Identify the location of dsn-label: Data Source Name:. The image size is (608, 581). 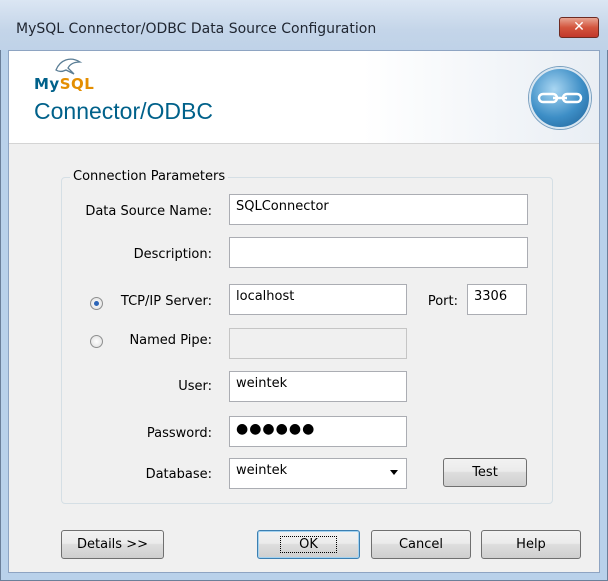
(148, 211).